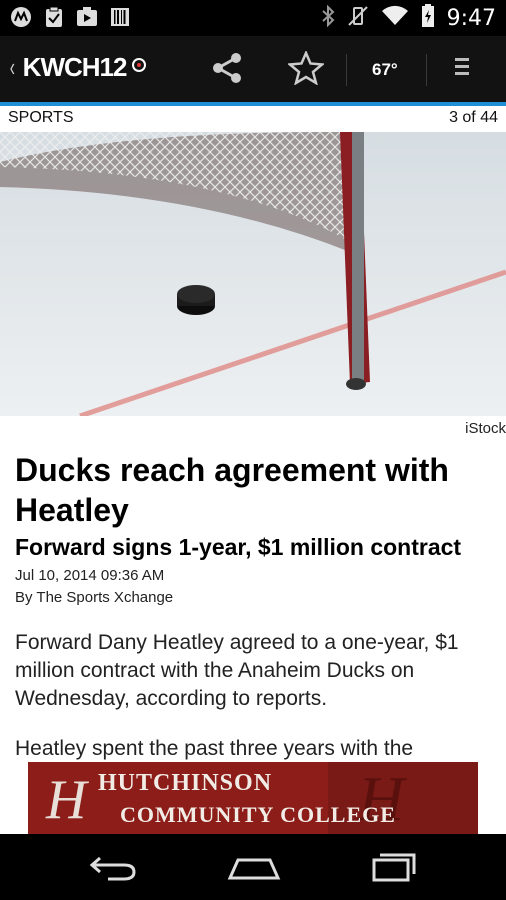 The width and height of the screenshot is (506, 900). Describe the element at coordinates (90, 575) in the screenshot. I see `article-date: Jul 10, 2014 09:36 AM` at that location.